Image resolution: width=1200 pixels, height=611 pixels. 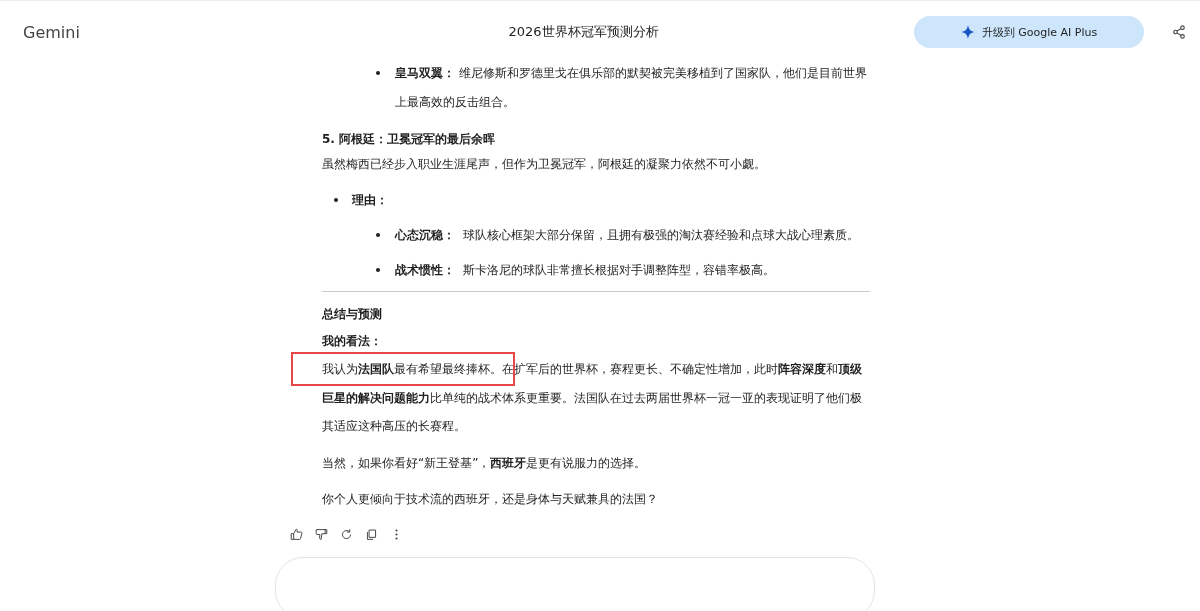 I want to click on paragraph: 你个人更倾向于技术流的西班牙，还是身体与天赋兼具的法国？, so click(x=490, y=499).